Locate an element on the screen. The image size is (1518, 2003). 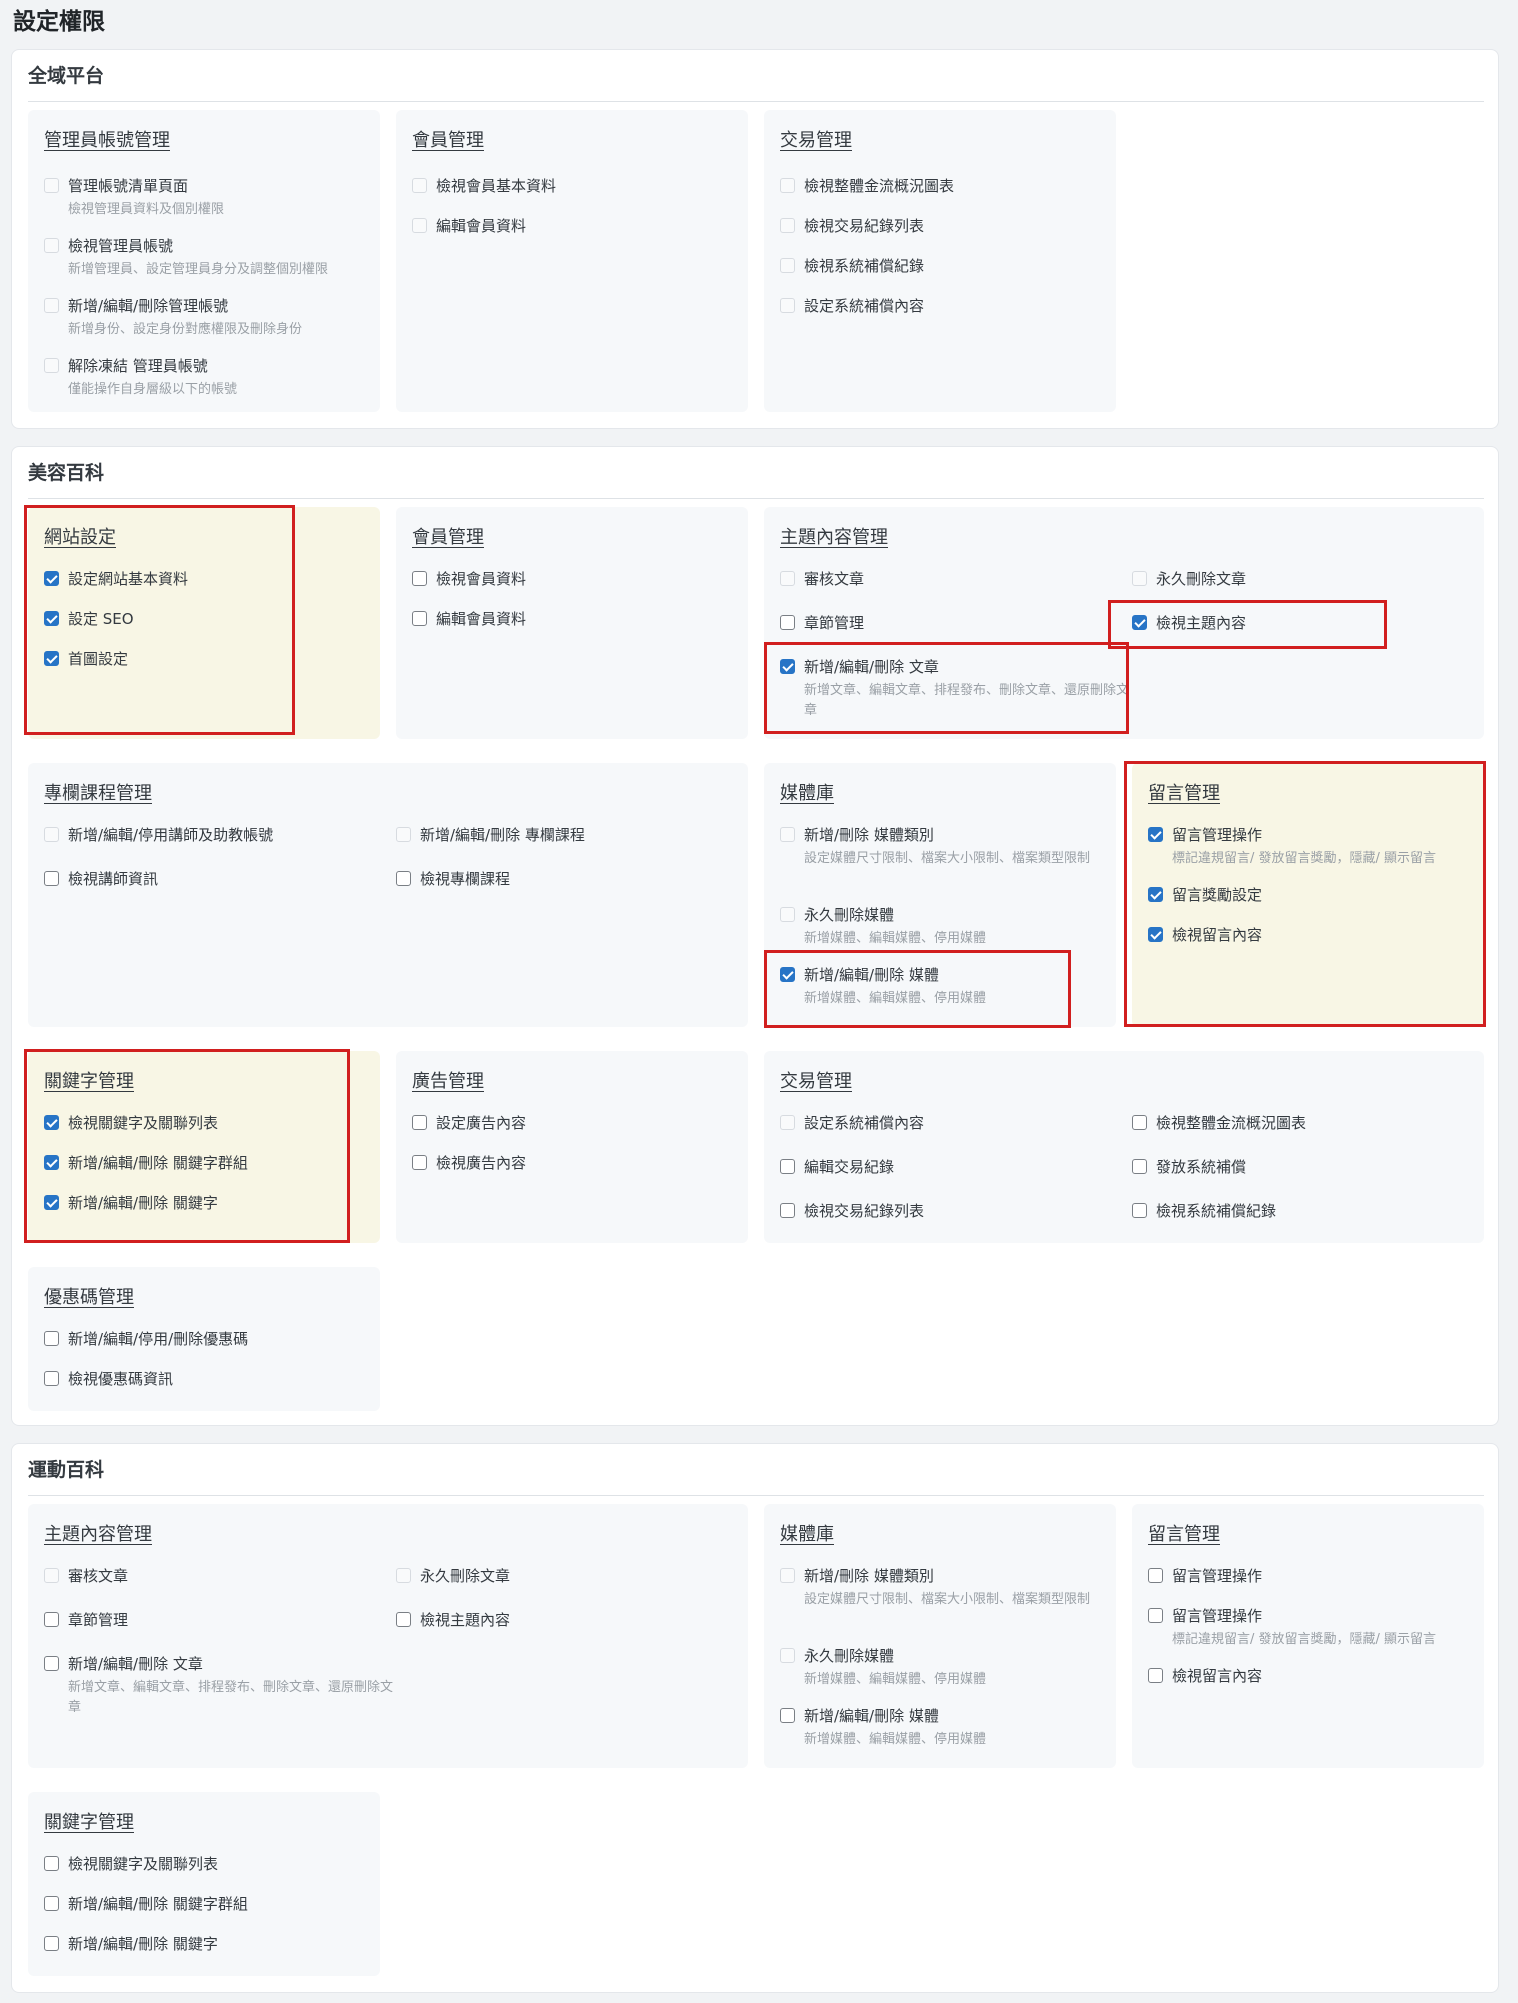
permission-label: 留言管理操作 is located at coordinates (1217, 835).